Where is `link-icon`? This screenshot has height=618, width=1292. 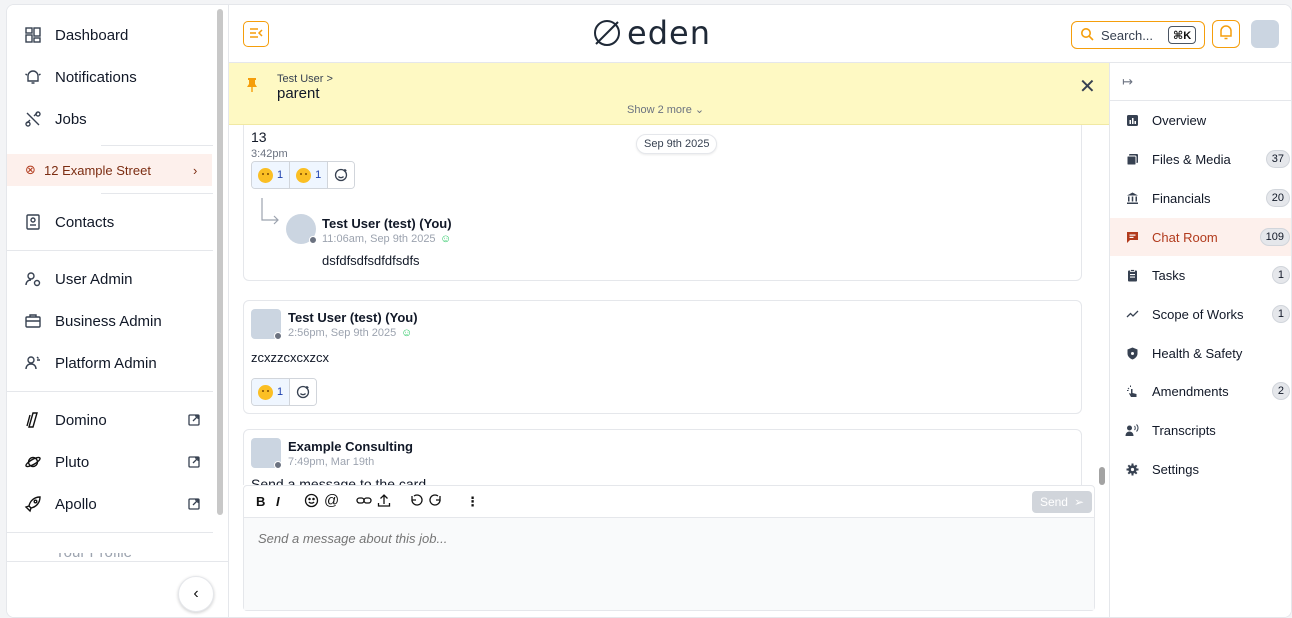
link-icon is located at coordinates (364, 502).